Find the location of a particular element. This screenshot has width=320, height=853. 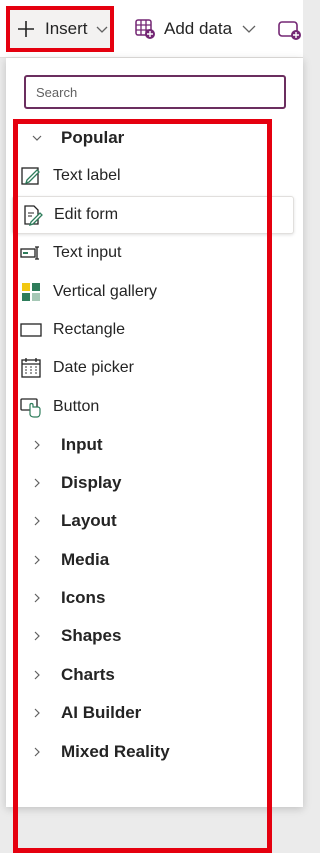

category-shapes: Shapes is located at coordinates (153, 636).